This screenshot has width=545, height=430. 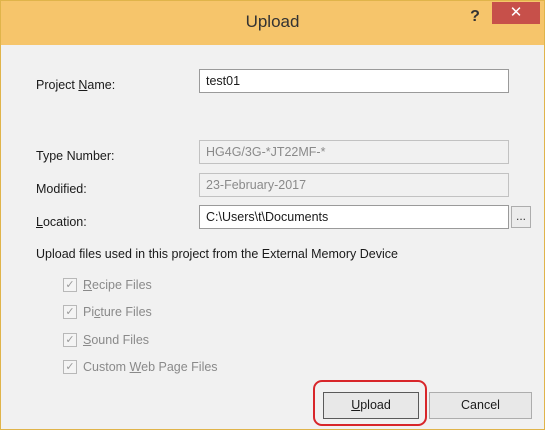 What do you see at coordinates (354, 152) in the screenshot?
I see `type-number-field` at bounding box center [354, 152].